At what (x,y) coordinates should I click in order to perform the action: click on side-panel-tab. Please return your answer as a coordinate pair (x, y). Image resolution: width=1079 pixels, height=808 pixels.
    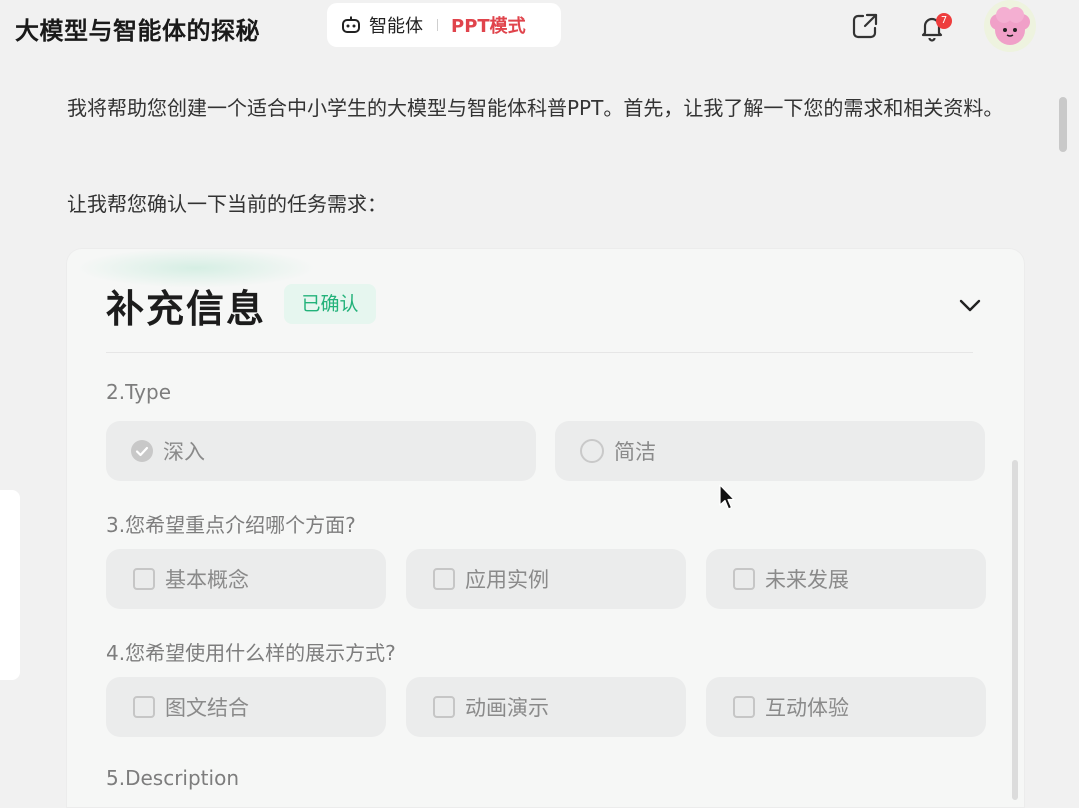
    Looking at the image, I should click on (10, 585).